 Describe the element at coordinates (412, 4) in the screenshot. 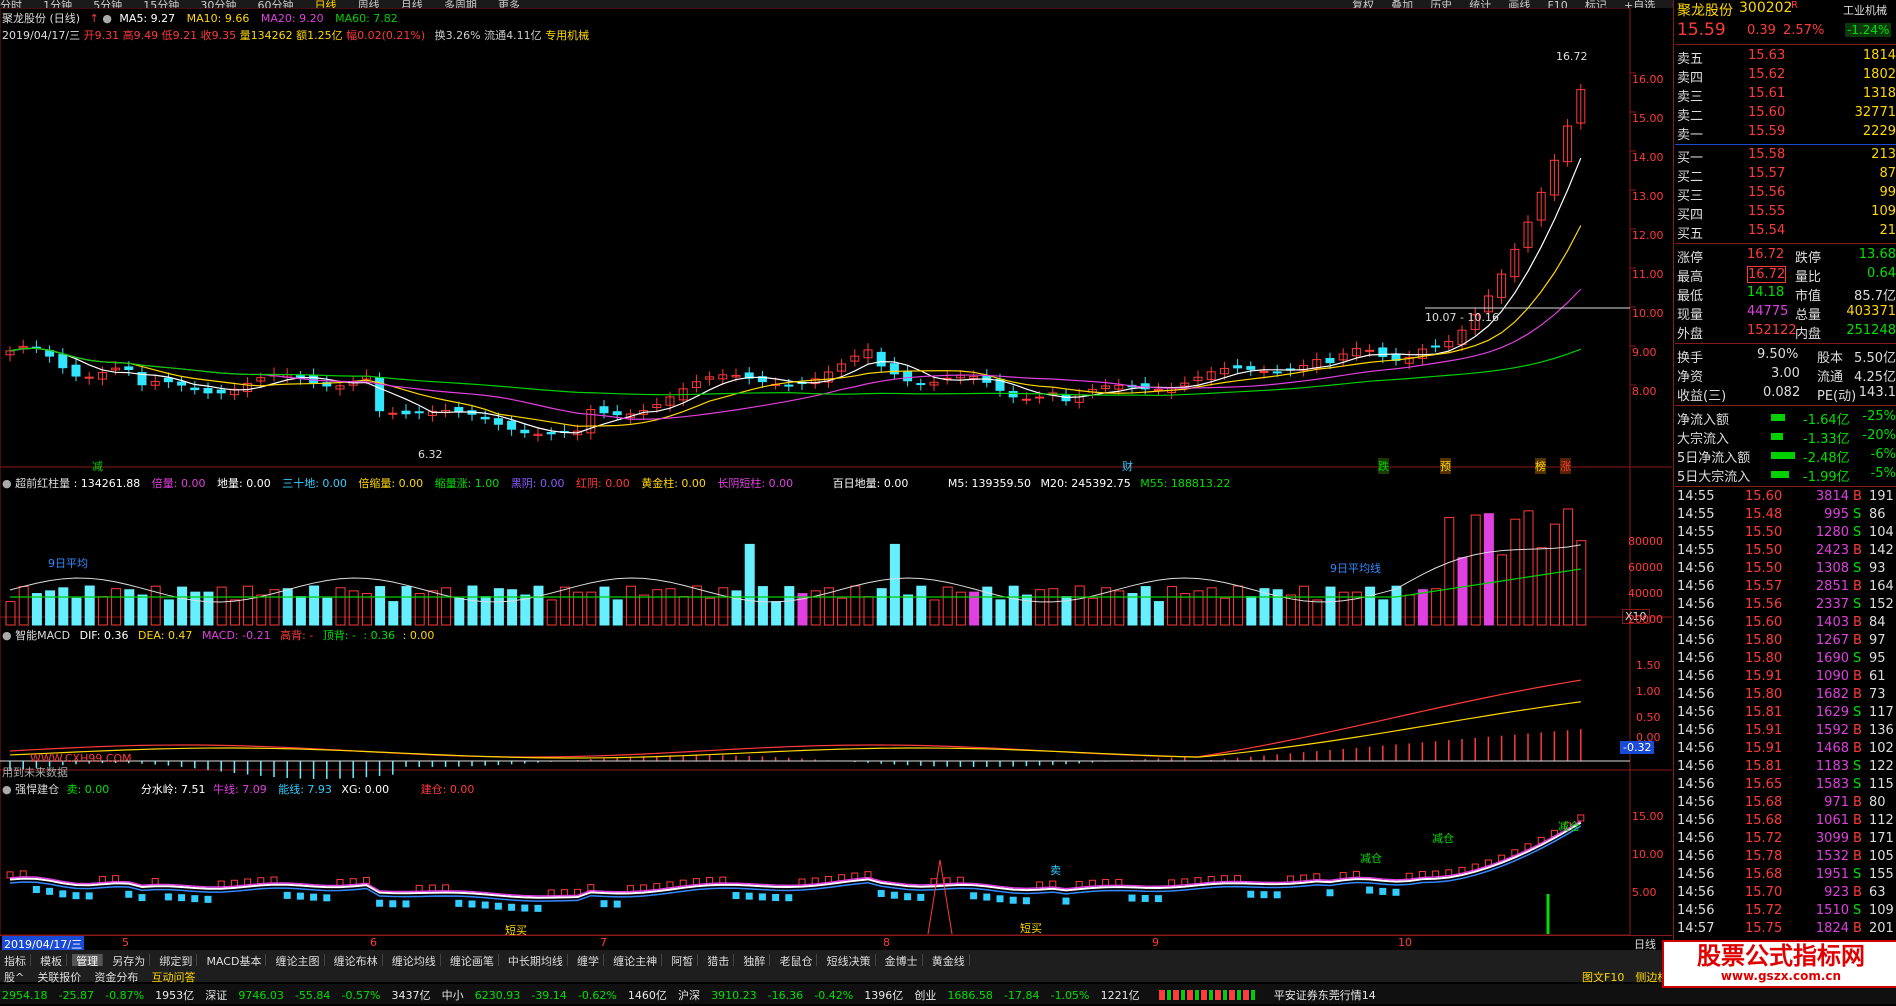

I see `period-monthly: 月线` at that location.